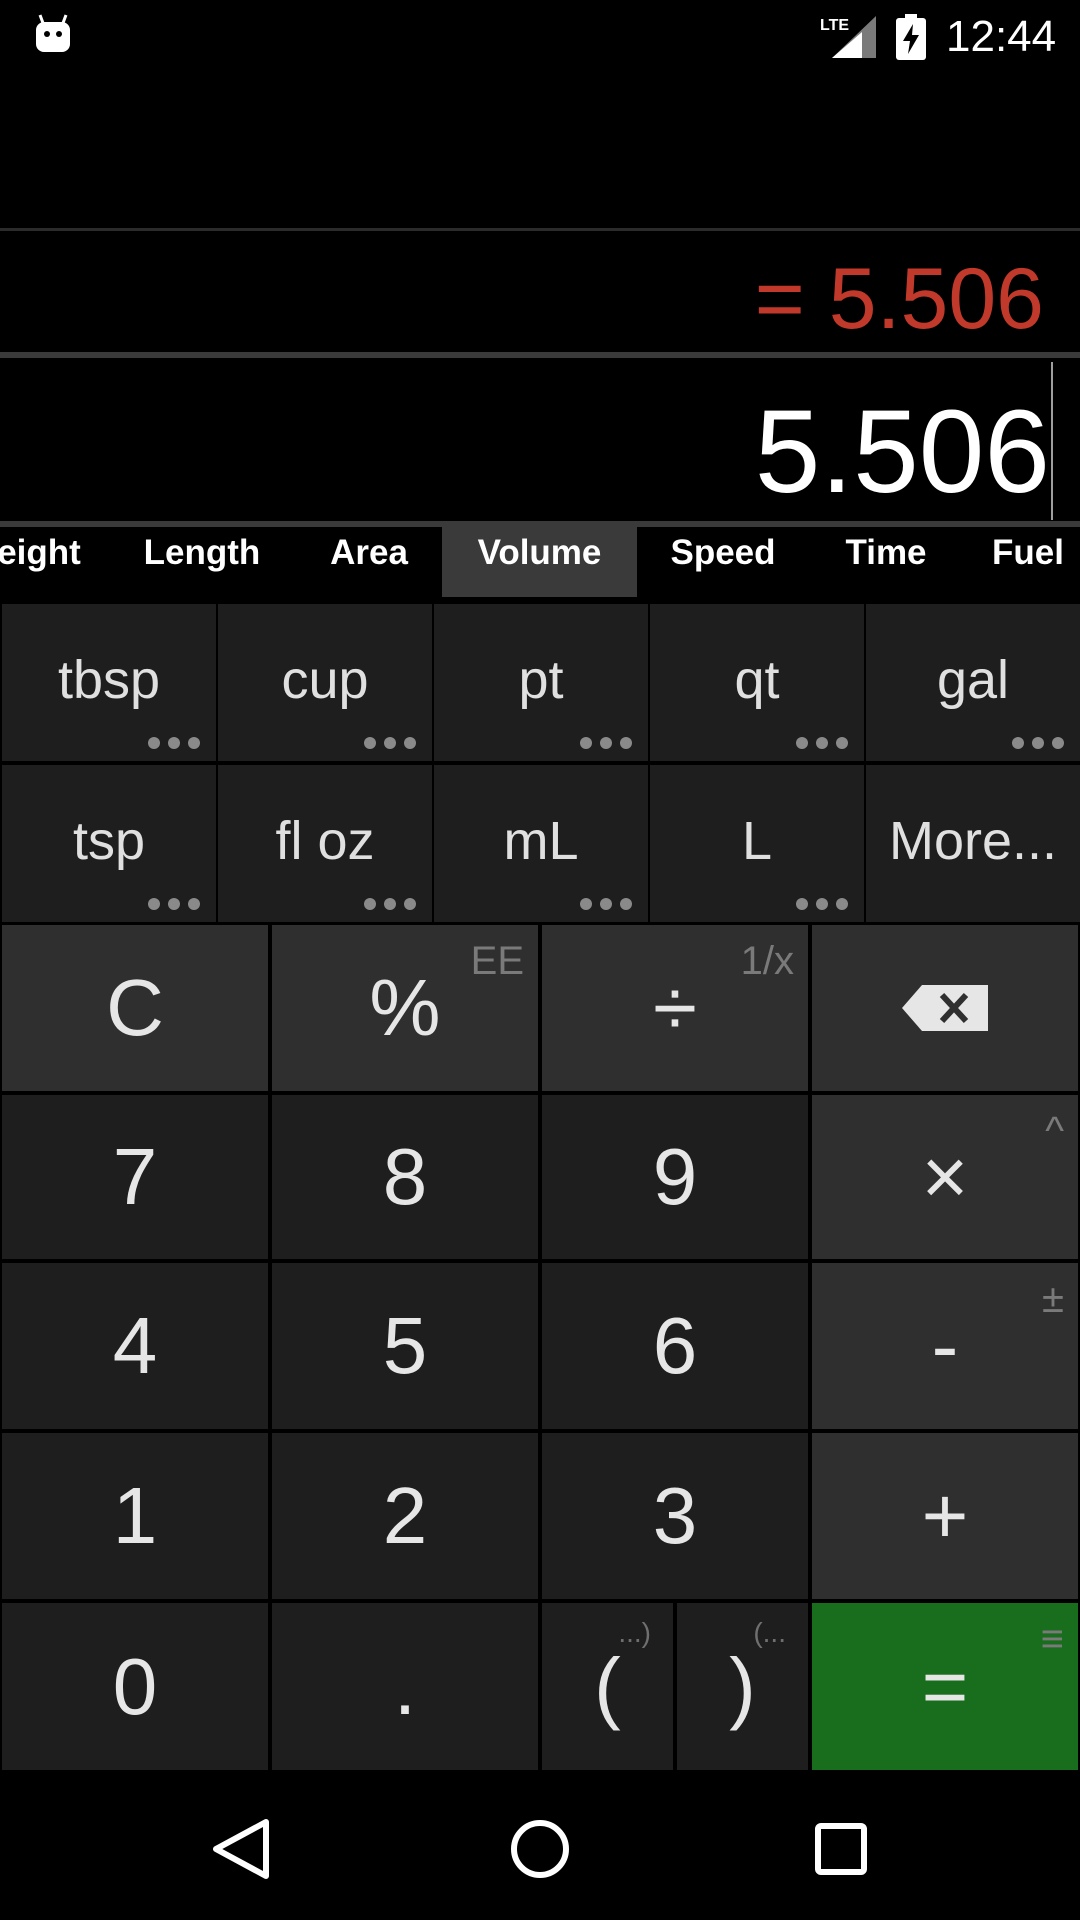 This screenshot has height=1920, width=1080. I want to click on unit-label: L, so click(757, 841).